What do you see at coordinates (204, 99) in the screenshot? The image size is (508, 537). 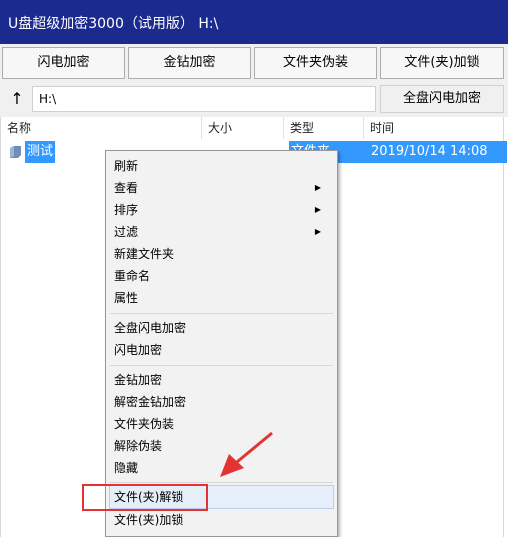 I see `path-input: H:\` at bounding box center [204, 99].